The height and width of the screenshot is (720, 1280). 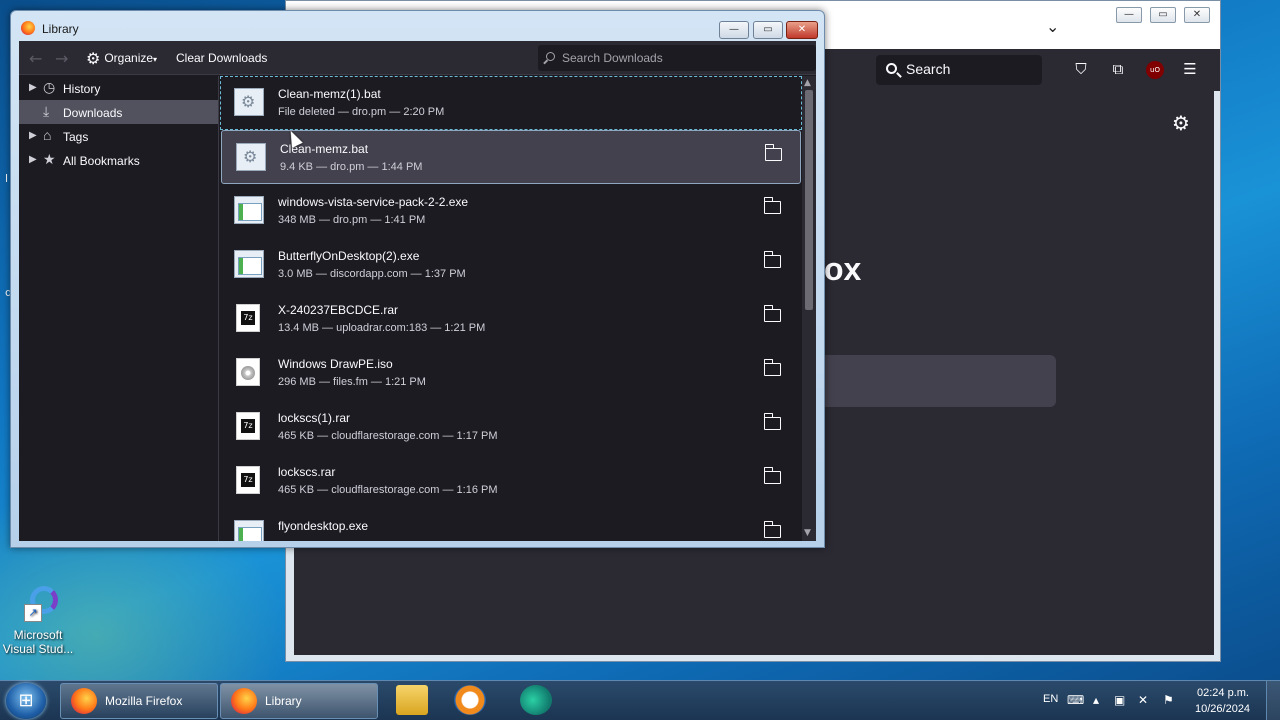 I want to click on firefox-search-bar: Search, so click(x=959, y=70).